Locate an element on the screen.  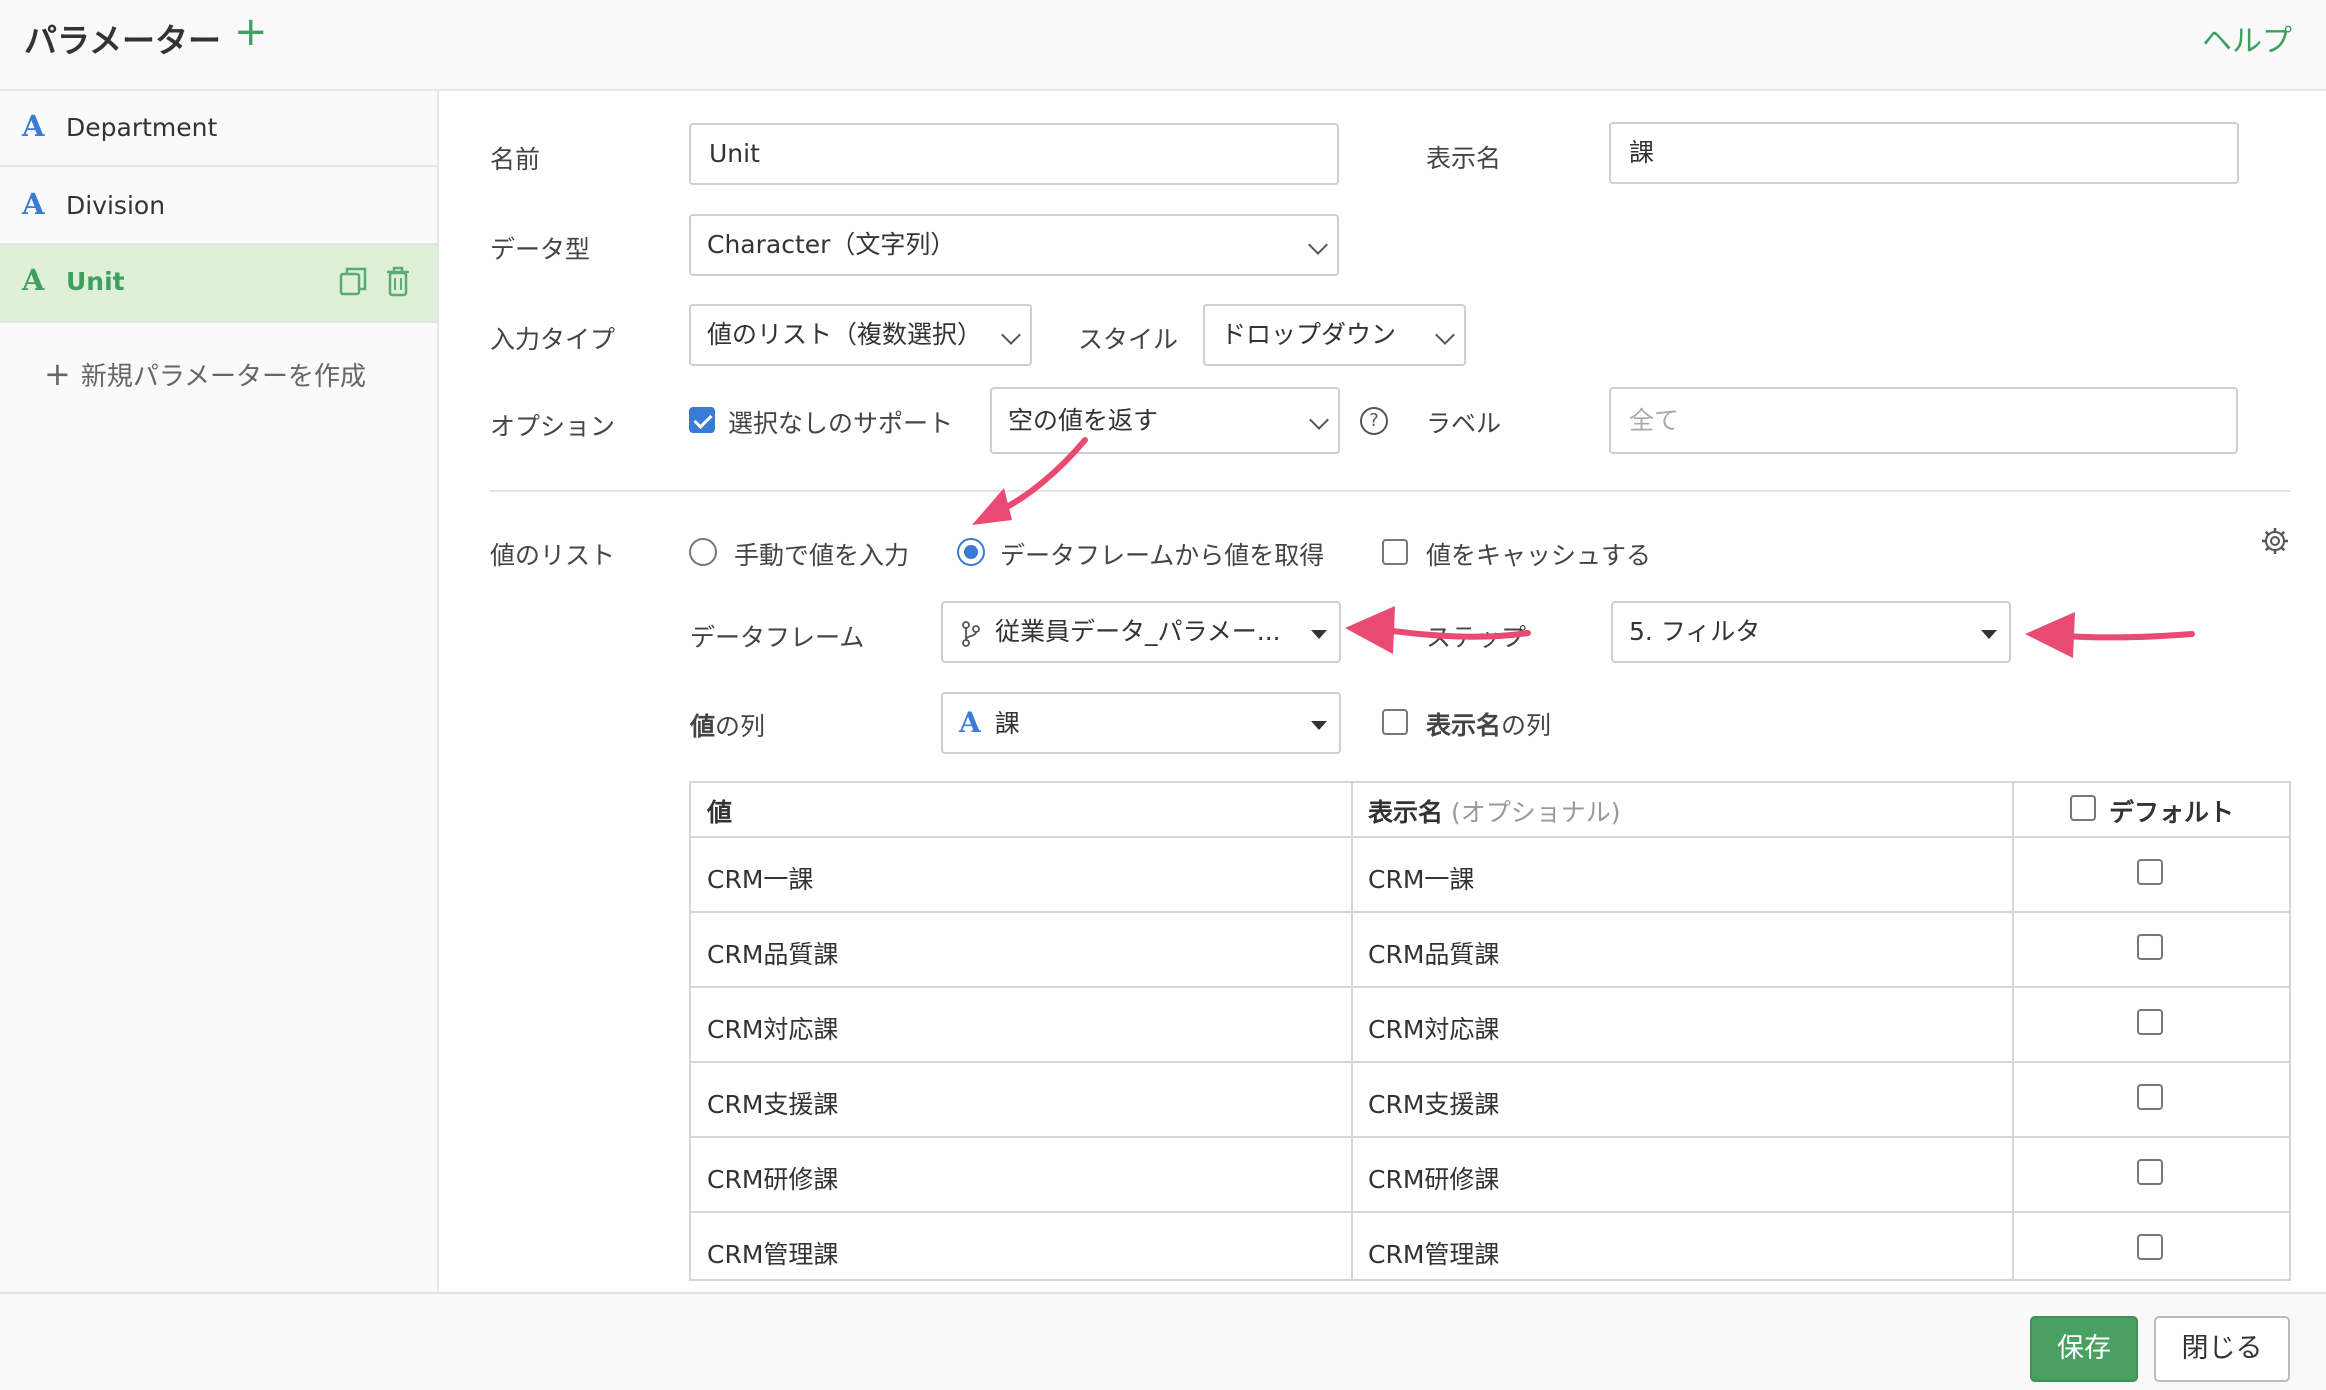
label-input: 全て is located at coordinates (1923, 420).